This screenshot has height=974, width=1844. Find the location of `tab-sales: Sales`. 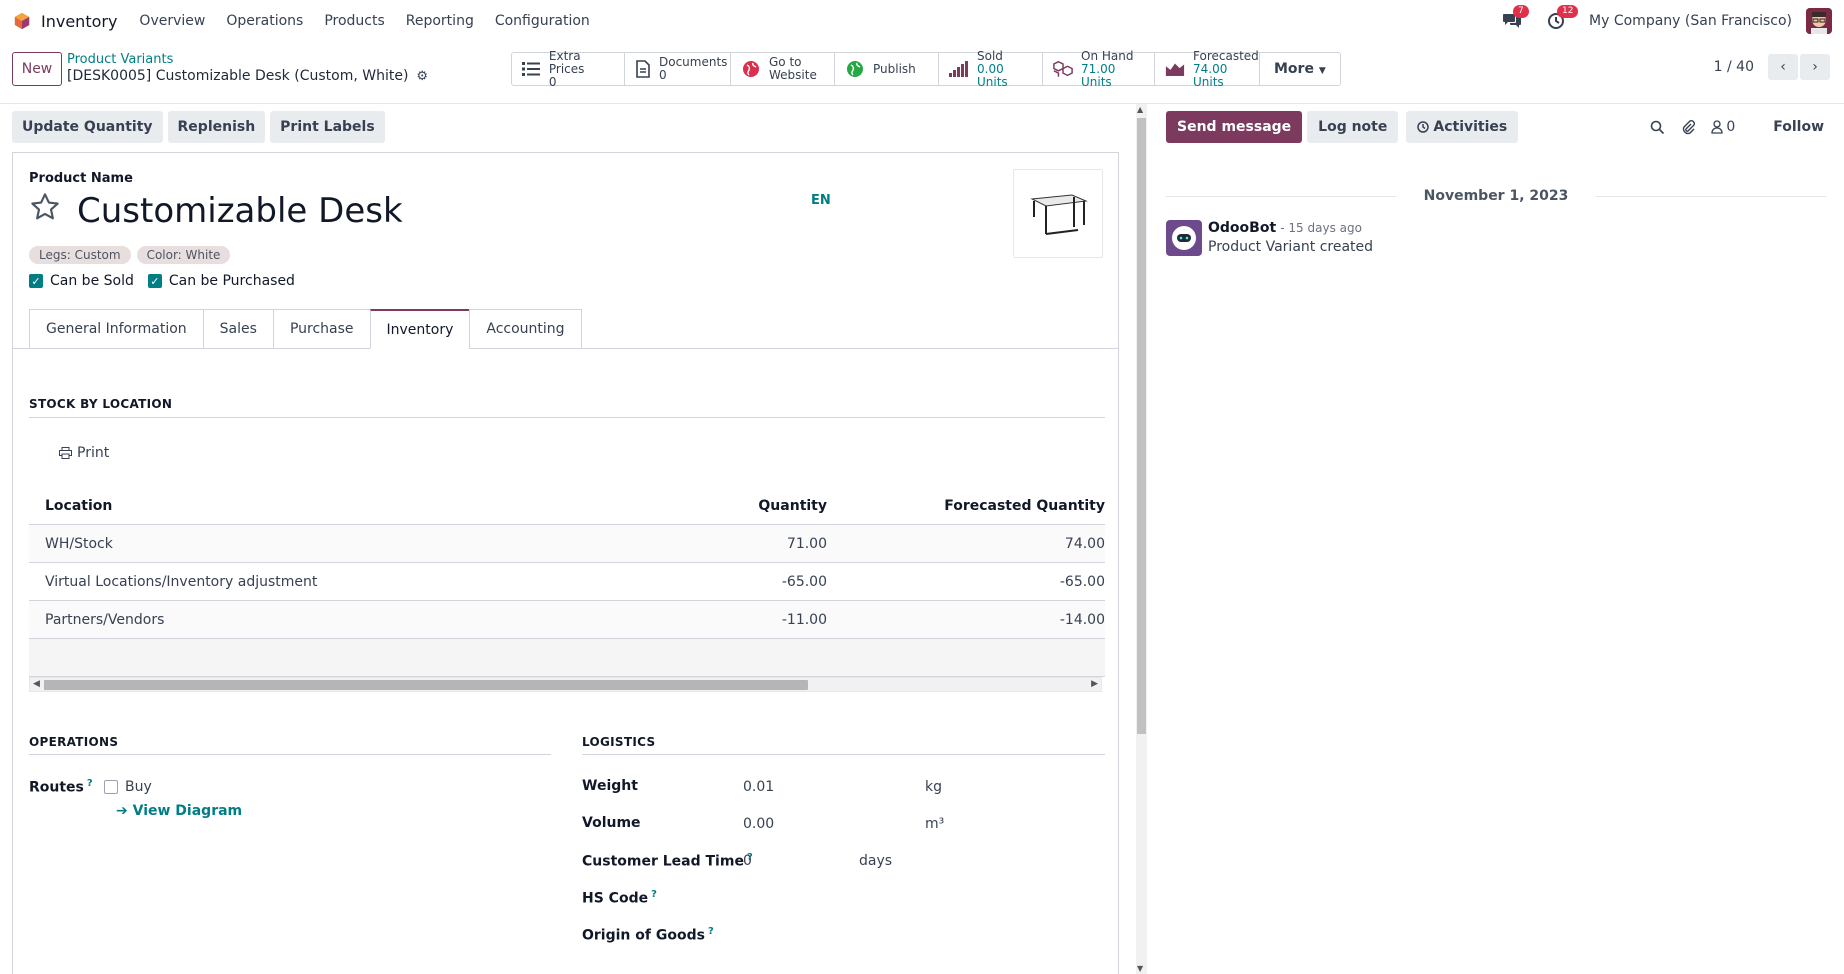

tab-sales: Sales is located at coordinates (237, 329).